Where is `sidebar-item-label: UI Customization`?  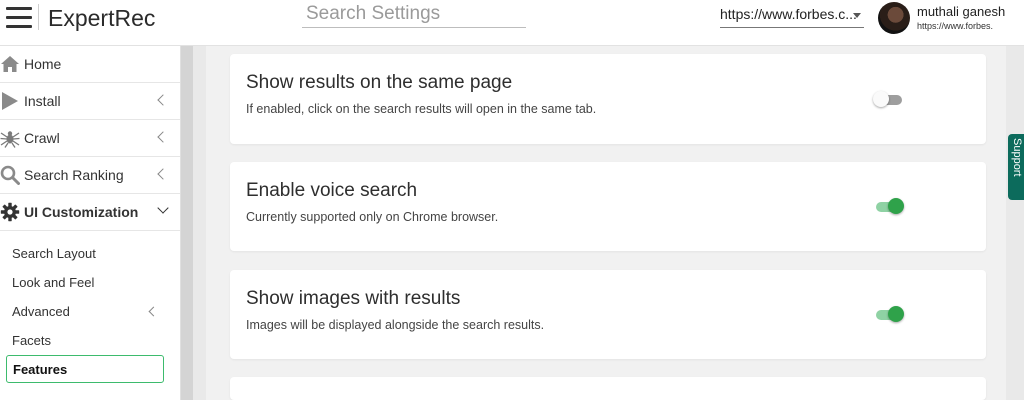 sidebar-item-label: UI Customization is located at coordinates (81, 212).